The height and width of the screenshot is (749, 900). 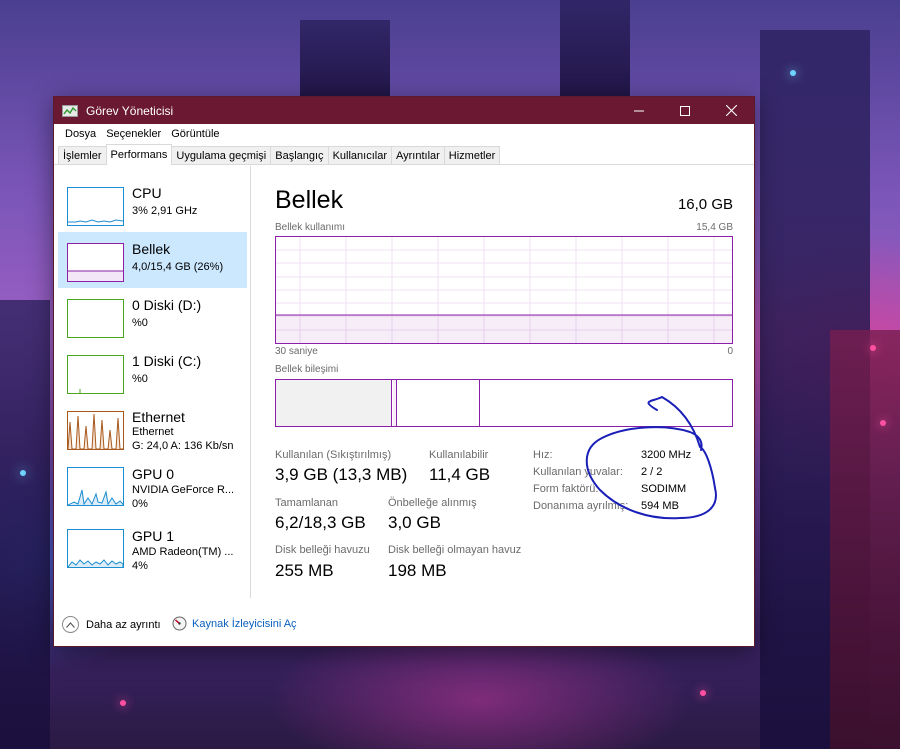 I want to click on tab-startup: Başlangıç, so click(x=299, y=155).